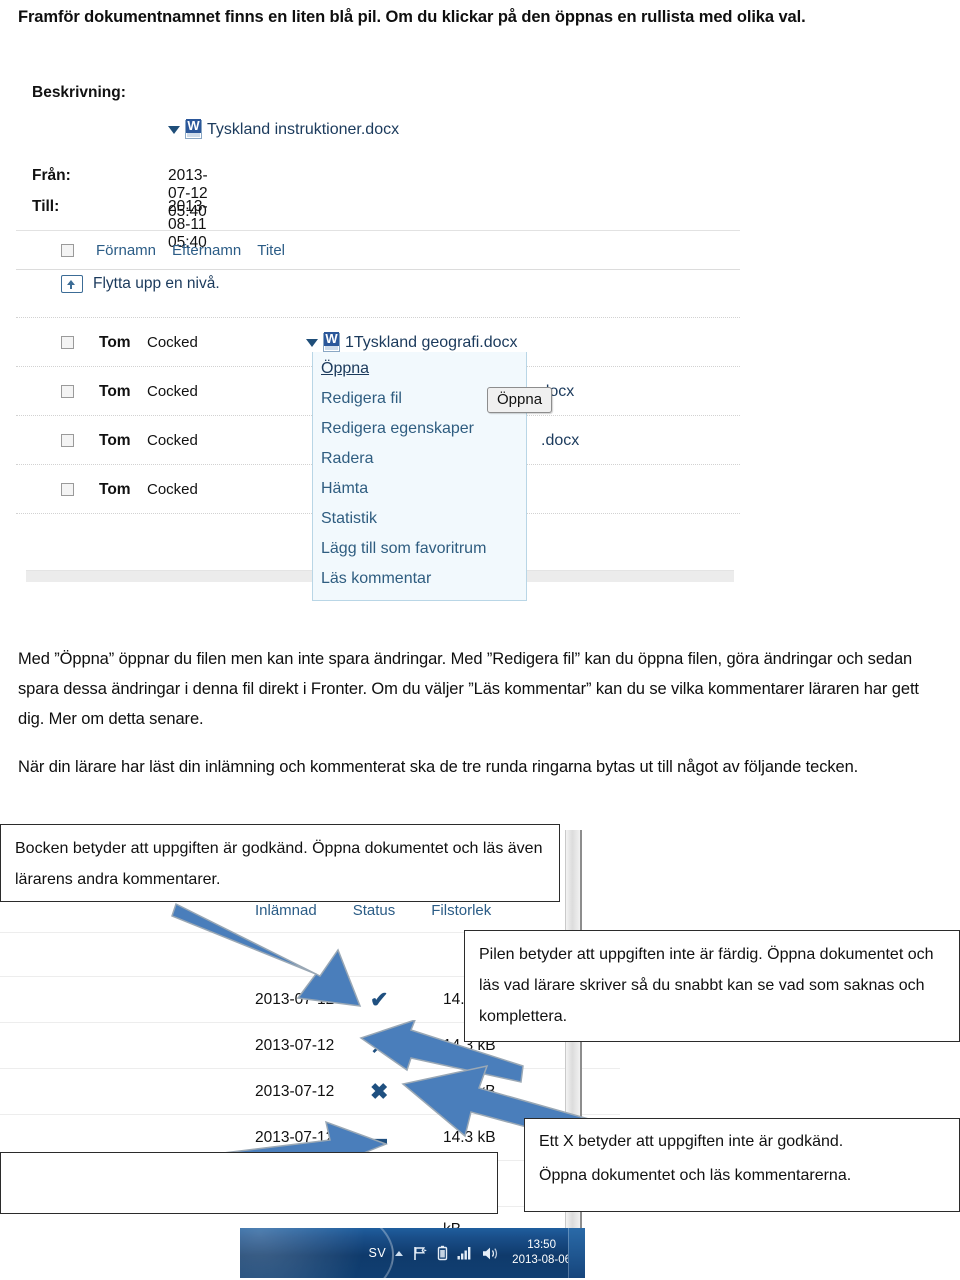 The image size is (960, 1280). What do you see at coordinates (156, 283) in the screenshot?
I see `move-up-label: Flytta upp en nivå.` at bounding box center [156, 283].